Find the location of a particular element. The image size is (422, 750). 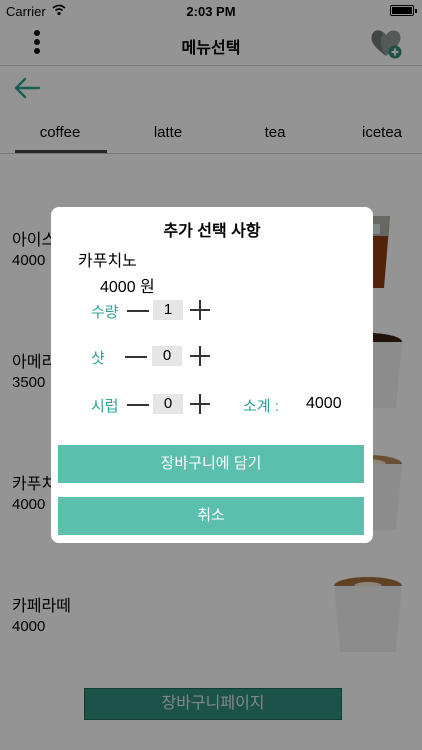

shot-value: 0 is located at coordinates (167, 356).